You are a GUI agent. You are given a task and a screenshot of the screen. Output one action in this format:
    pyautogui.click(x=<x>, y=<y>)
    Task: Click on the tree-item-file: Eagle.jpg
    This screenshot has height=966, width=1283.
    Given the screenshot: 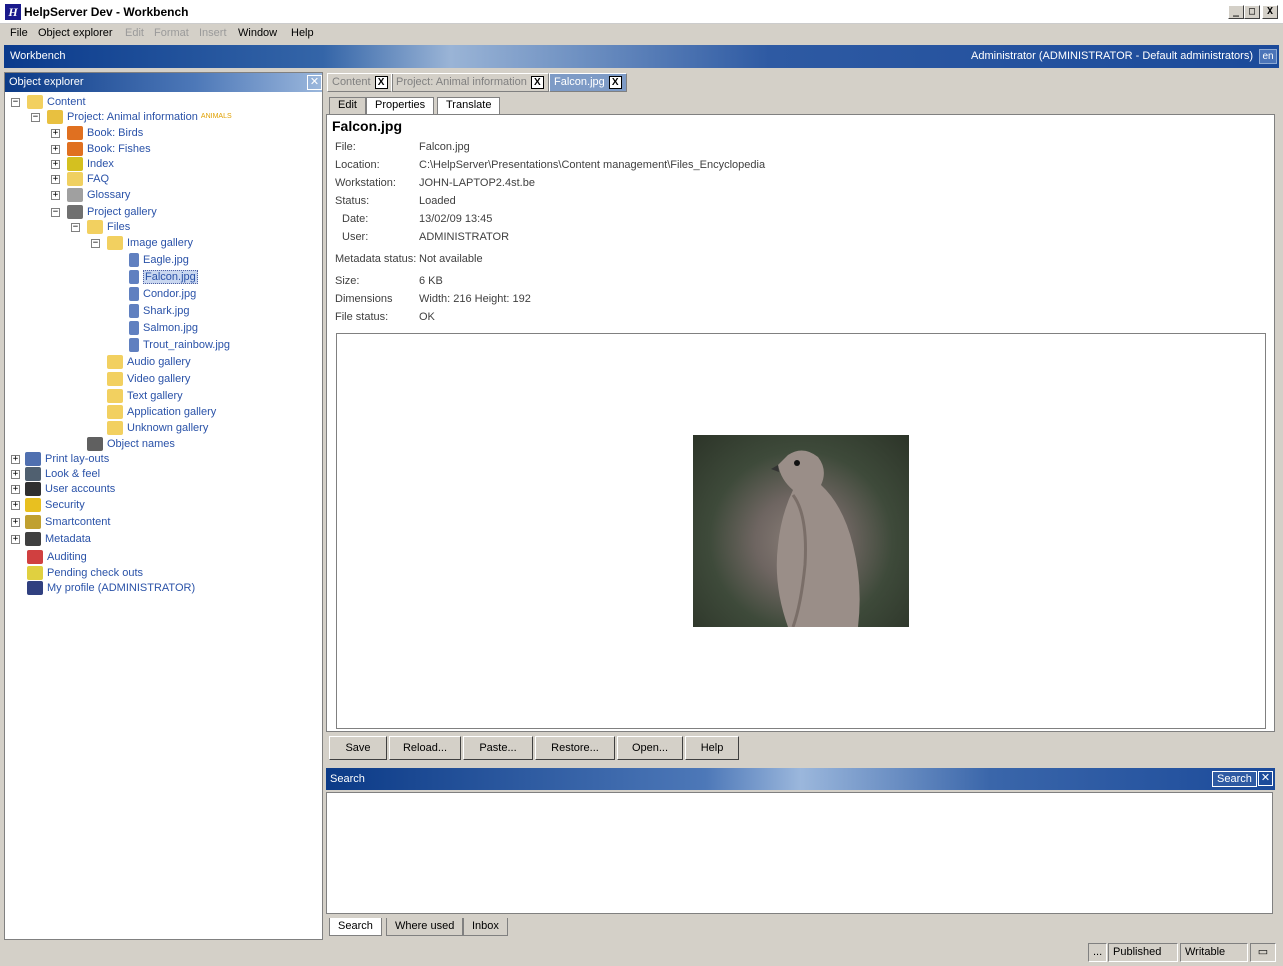 What is the action you would take?
    pyautogui.click(x=159, y=260)
    